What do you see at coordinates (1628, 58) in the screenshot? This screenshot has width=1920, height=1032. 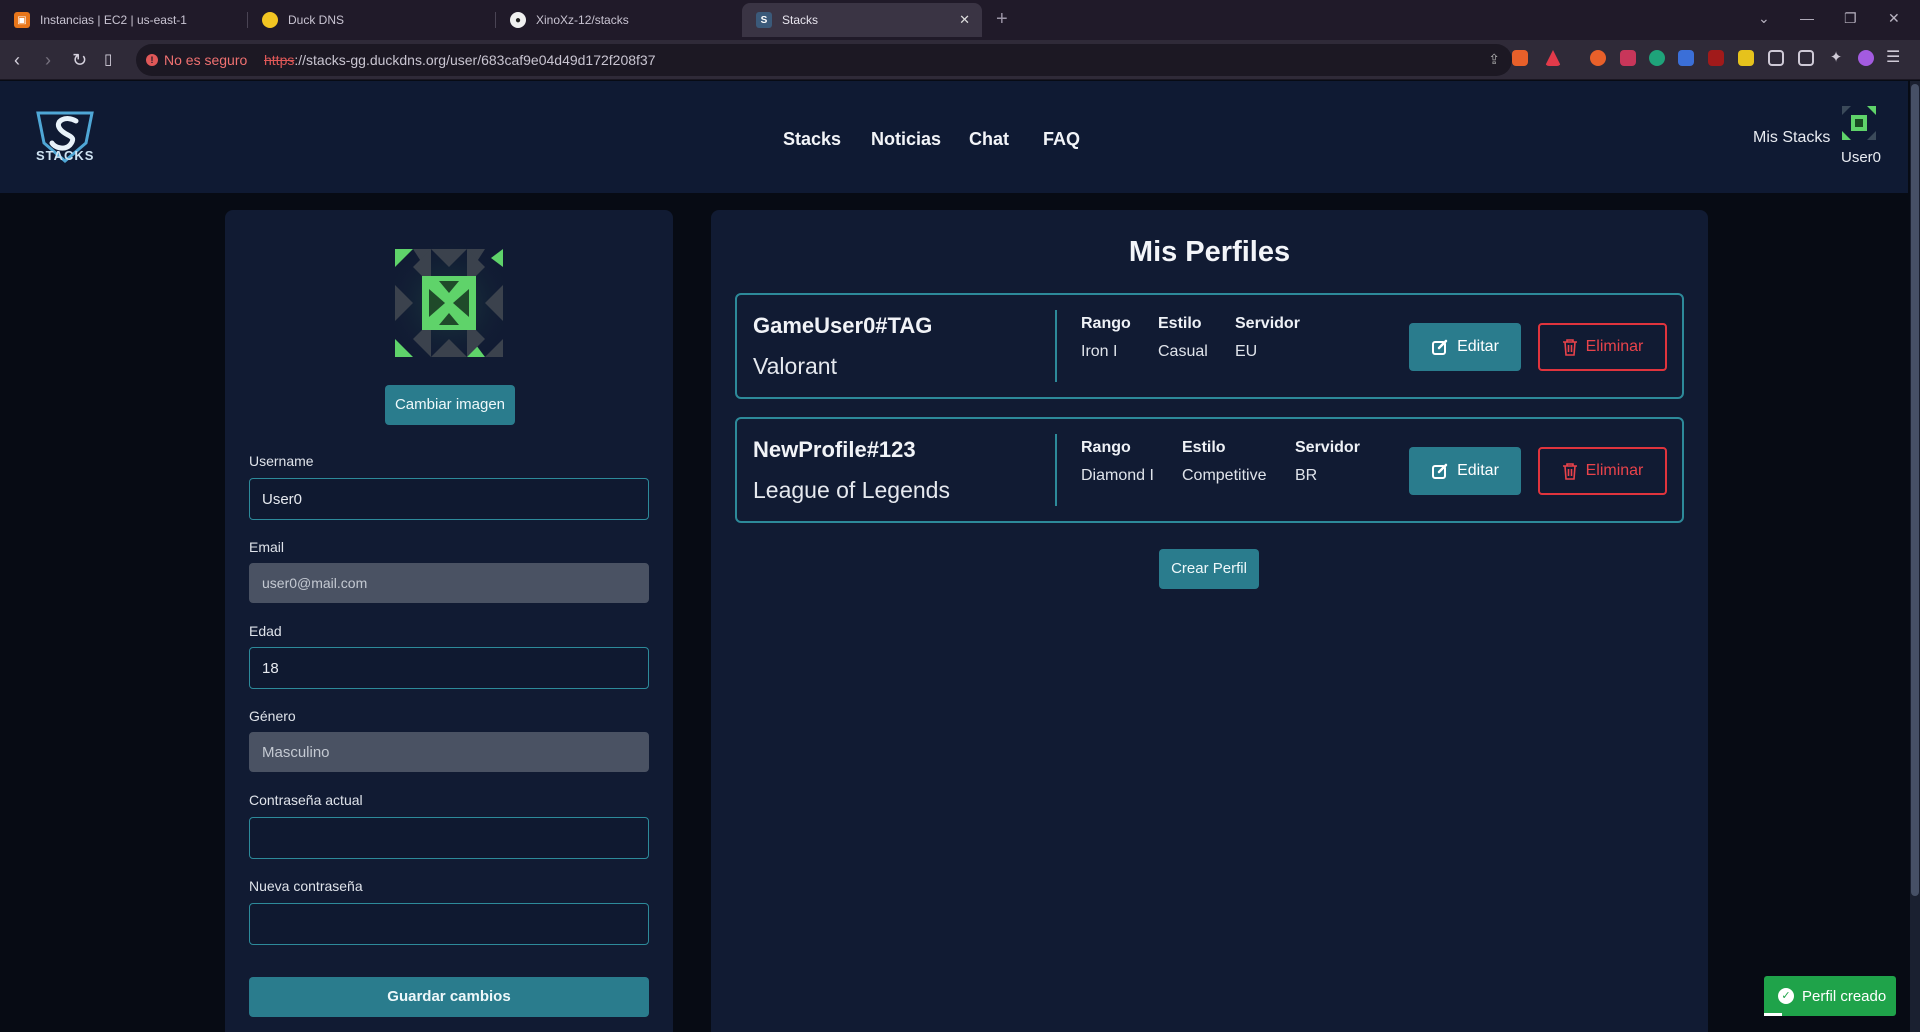 I see `extension-shield-icon` at bounding box center [1628, 58].